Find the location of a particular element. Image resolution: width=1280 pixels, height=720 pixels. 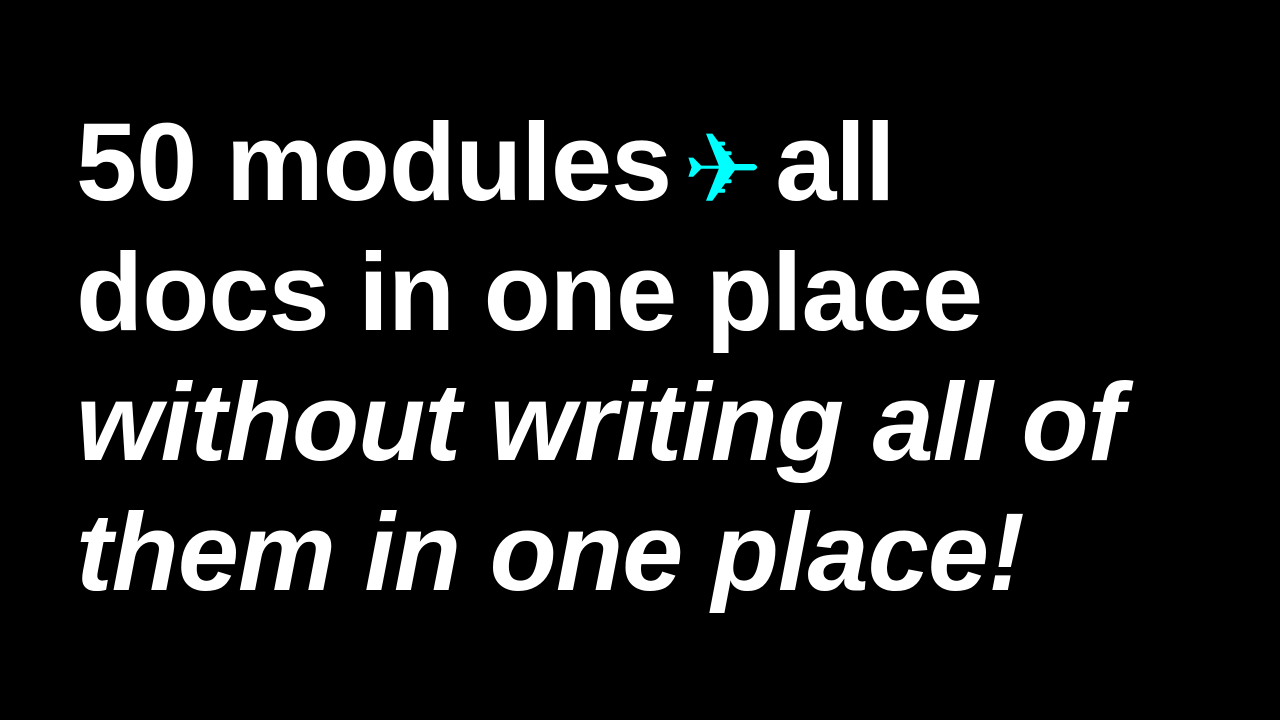

line-1: 50 modules all is located at coordinates (599, 163).